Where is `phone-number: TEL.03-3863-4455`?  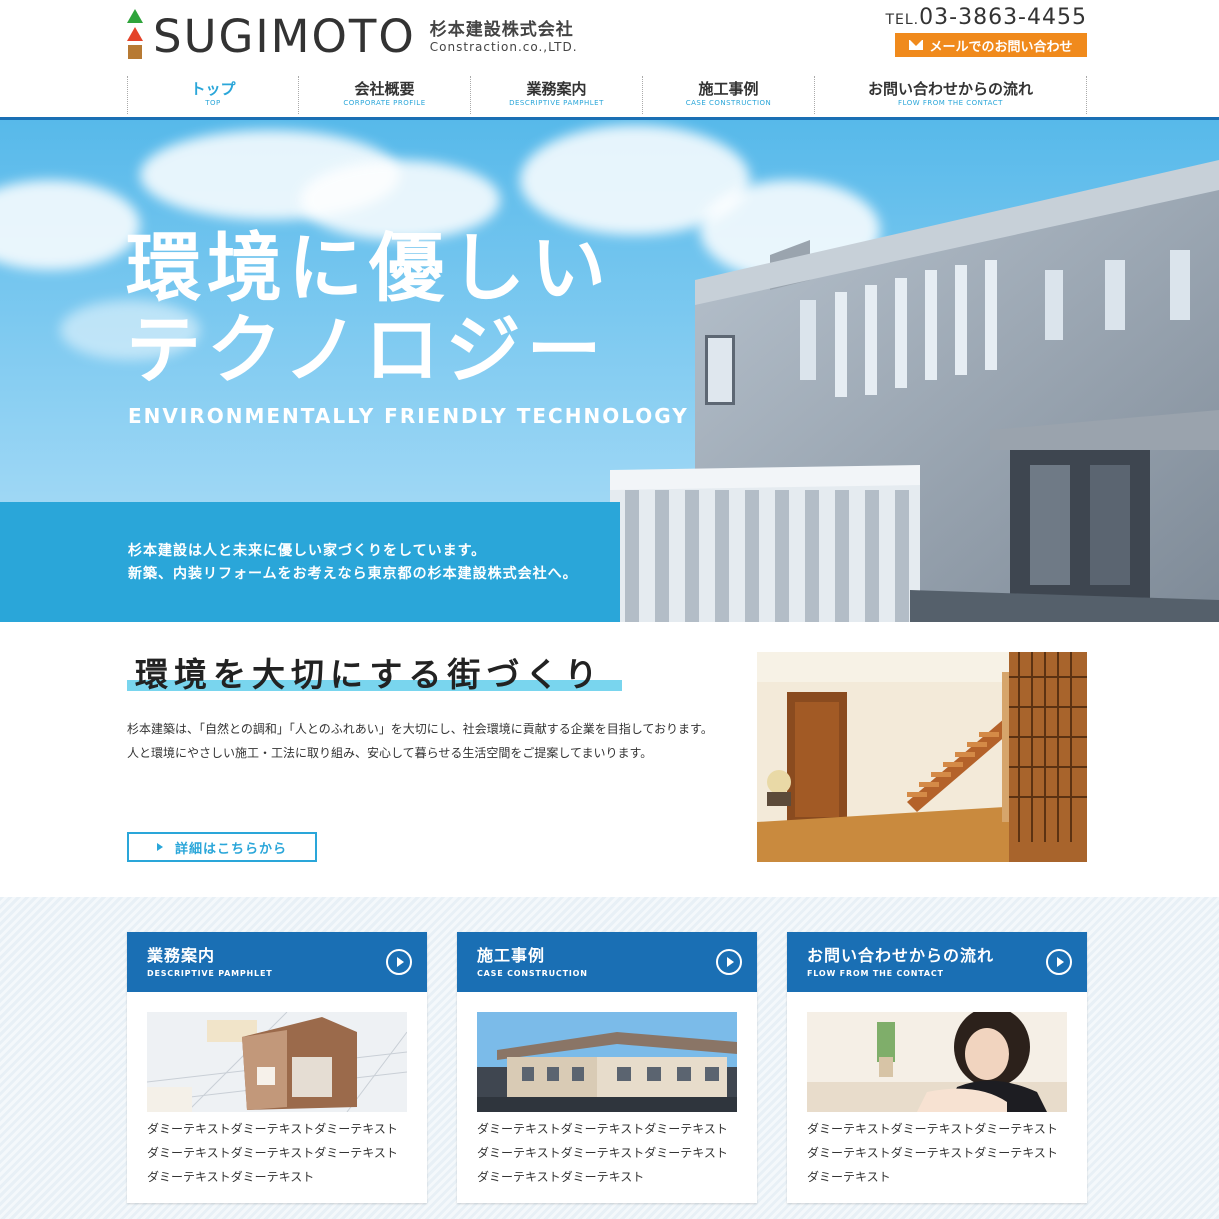 phone-number: TEL.03-3863-4455 is located at coordinates (986, 17).